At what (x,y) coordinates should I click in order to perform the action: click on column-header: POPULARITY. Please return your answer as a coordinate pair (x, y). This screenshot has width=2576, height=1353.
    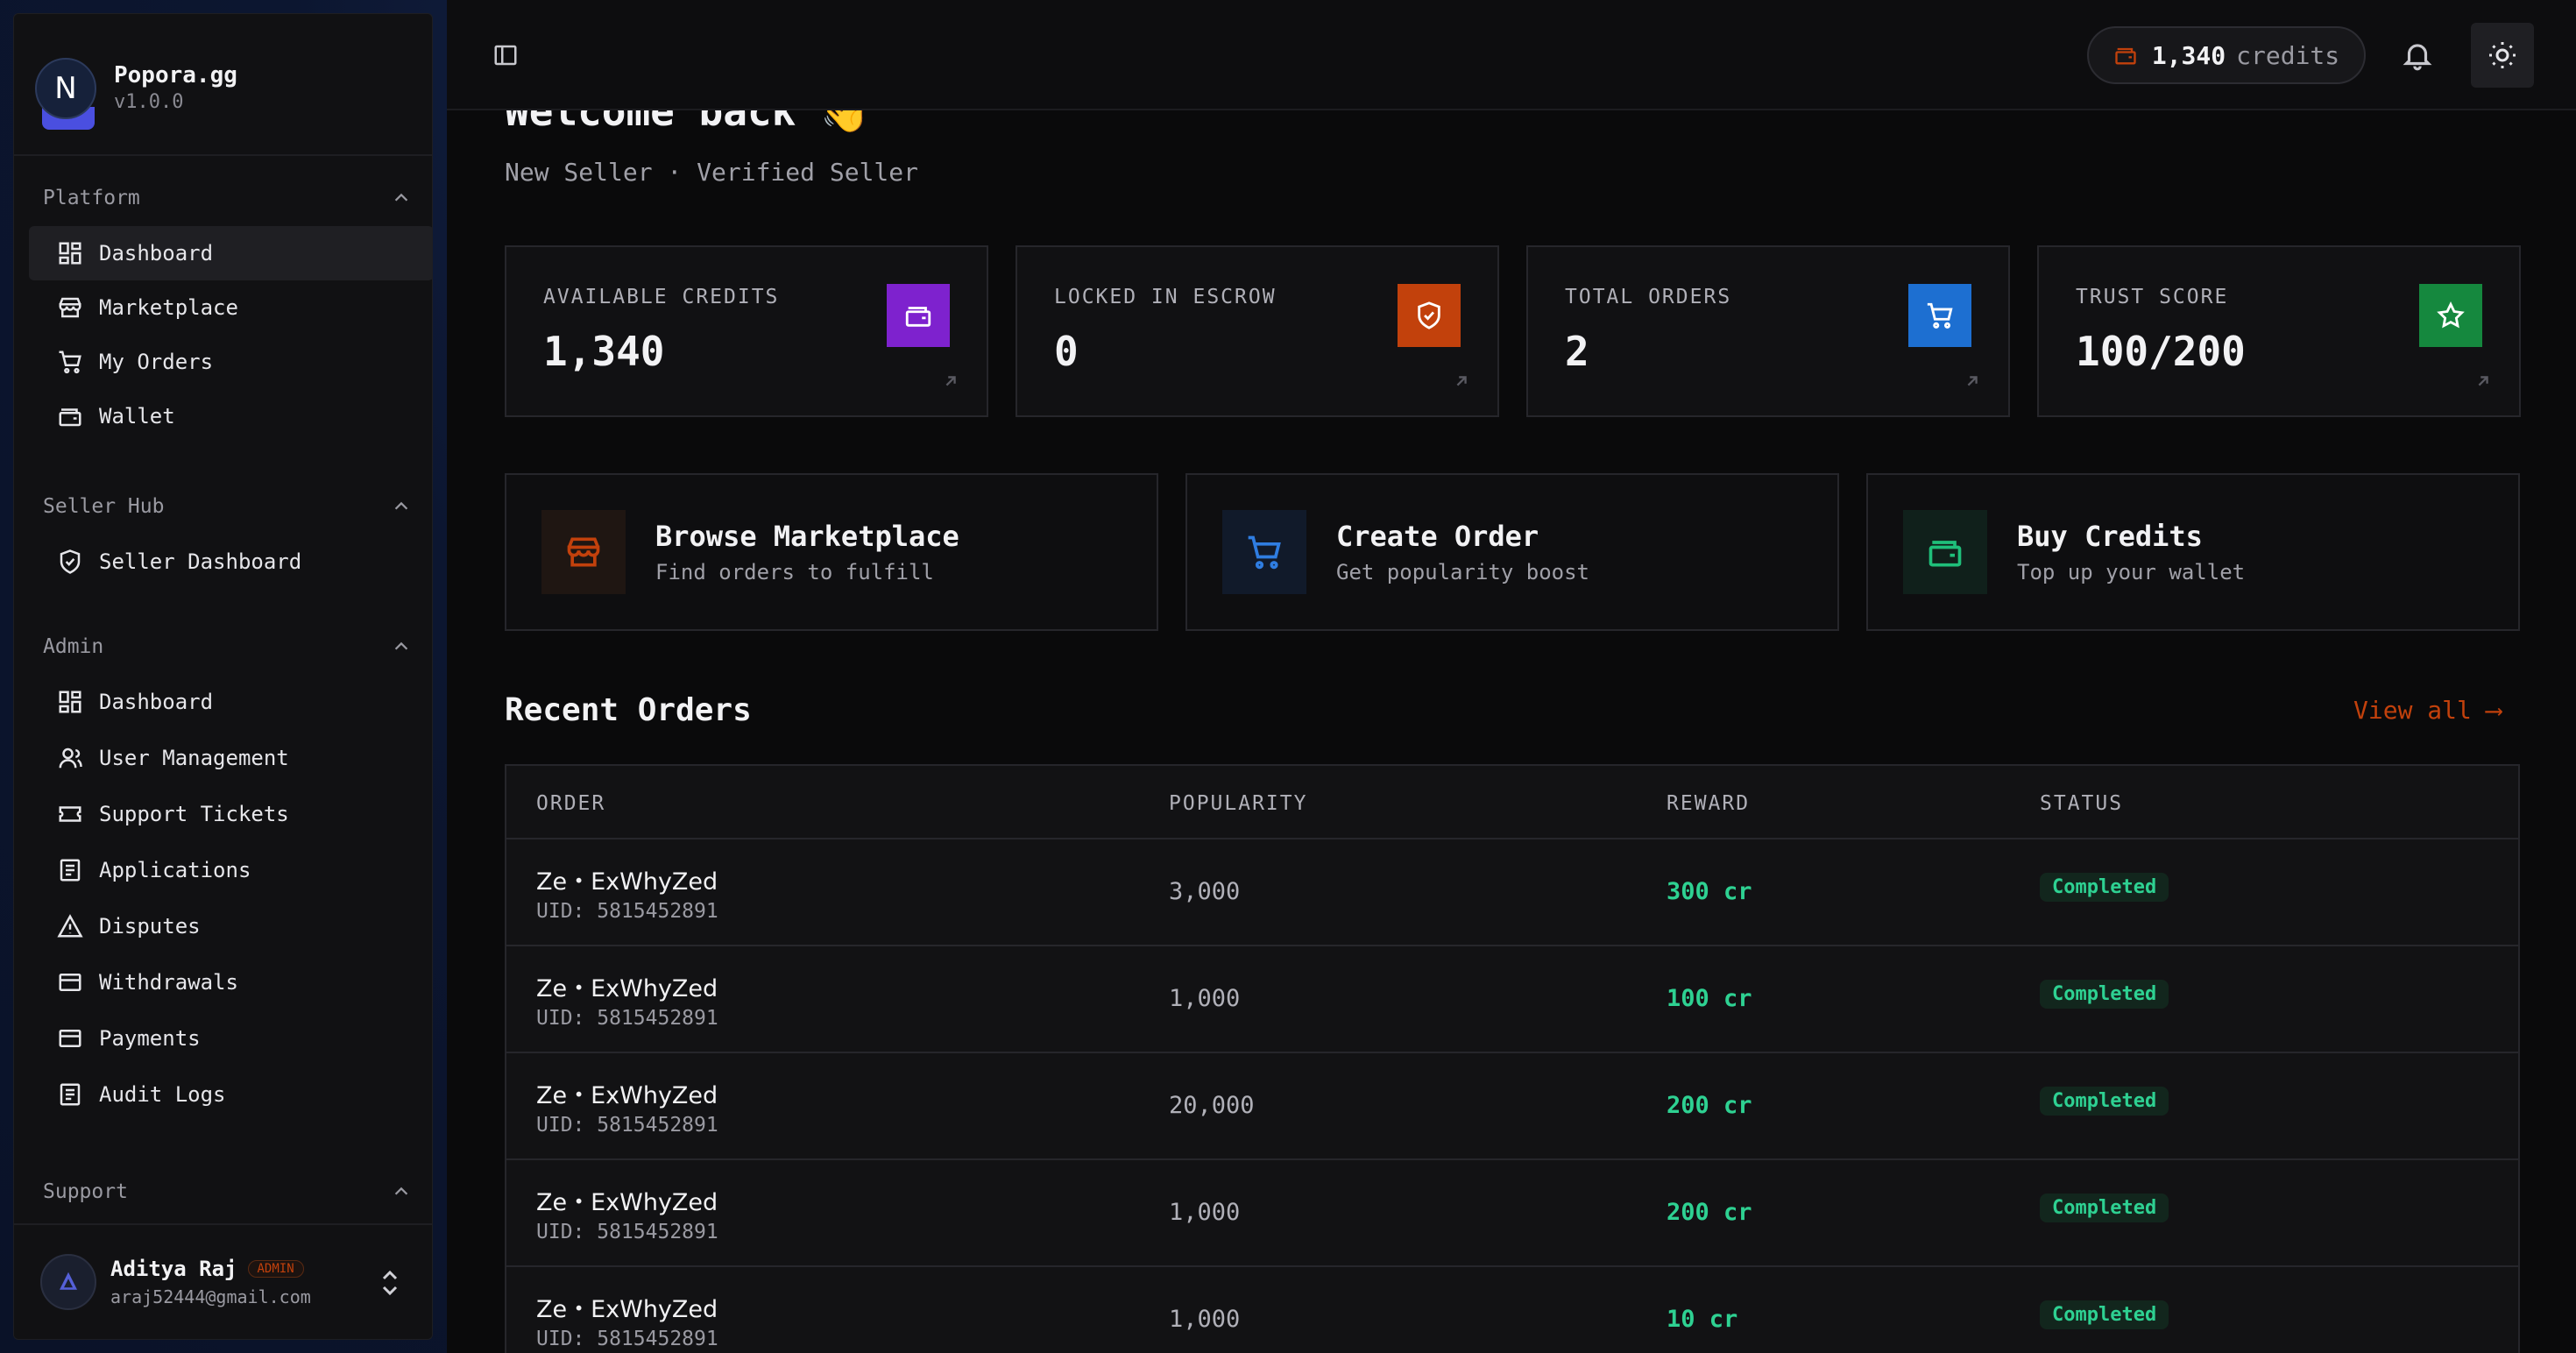
    Looking at the image, I should click on (1238, 803).